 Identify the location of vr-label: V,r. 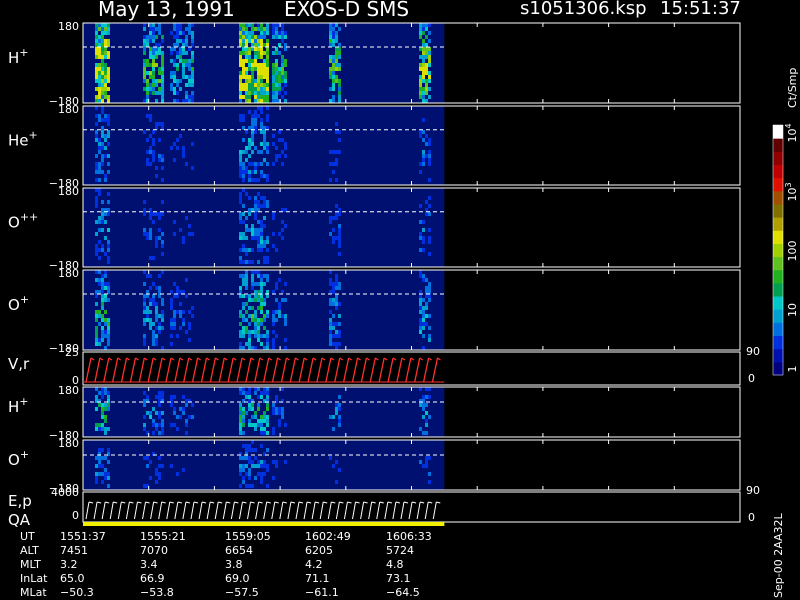
(19, 364).